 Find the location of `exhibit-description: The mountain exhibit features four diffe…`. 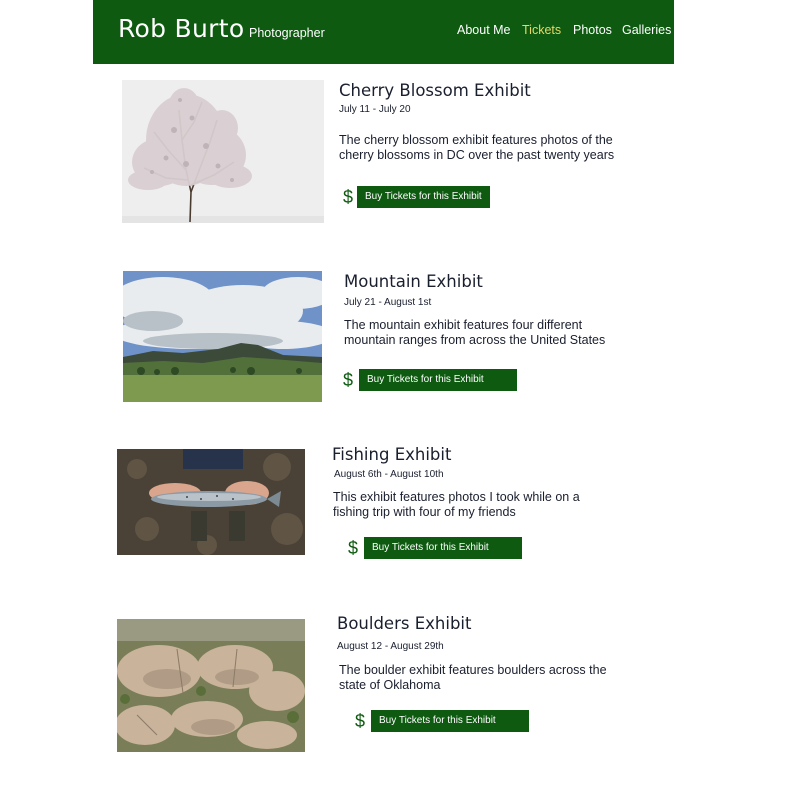

exhibit-description: The mountain exhibit features four diffe… is located at coordinates (475, 332).